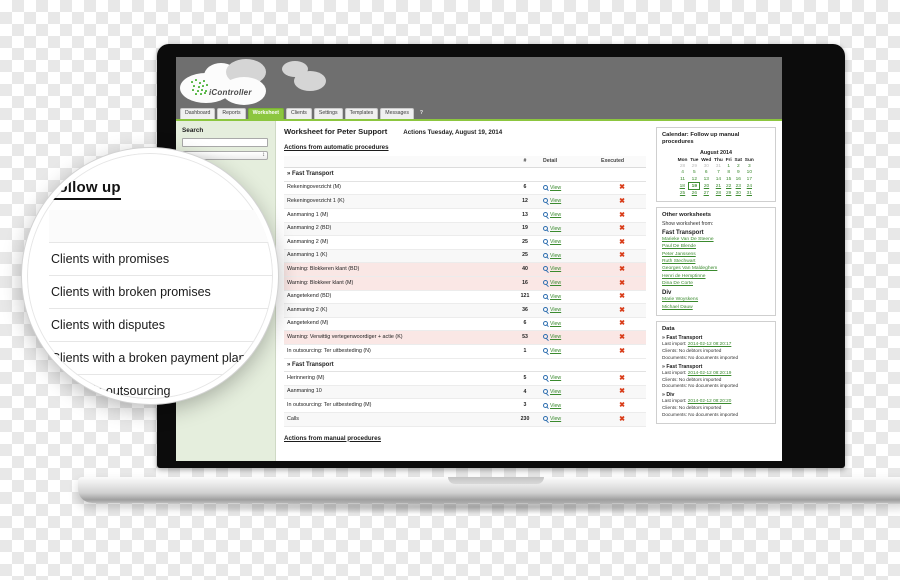 The height and width of the screenshot is (580, 900). Describe the element at coordinates (716, 261) in the screenshot. I see `worksheet-person-link: Ruth Stechwart` at that location.